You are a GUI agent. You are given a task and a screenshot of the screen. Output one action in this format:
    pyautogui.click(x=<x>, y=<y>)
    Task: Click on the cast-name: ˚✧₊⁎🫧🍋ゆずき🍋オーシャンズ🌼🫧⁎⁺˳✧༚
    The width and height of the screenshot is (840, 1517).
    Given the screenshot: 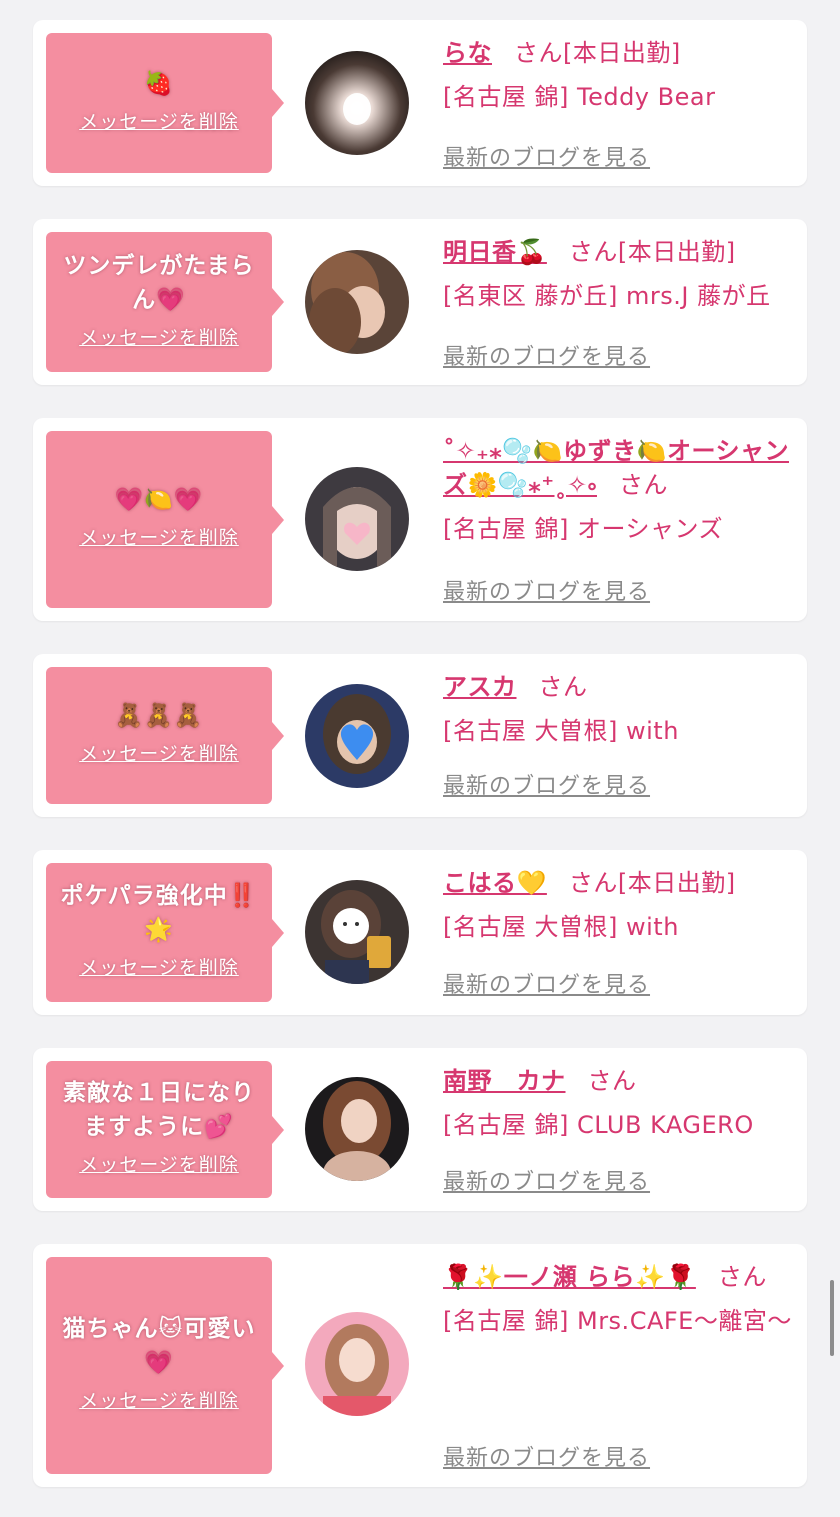 What is the action you would take?
    pyautogui.click(x=616, y=468)
    